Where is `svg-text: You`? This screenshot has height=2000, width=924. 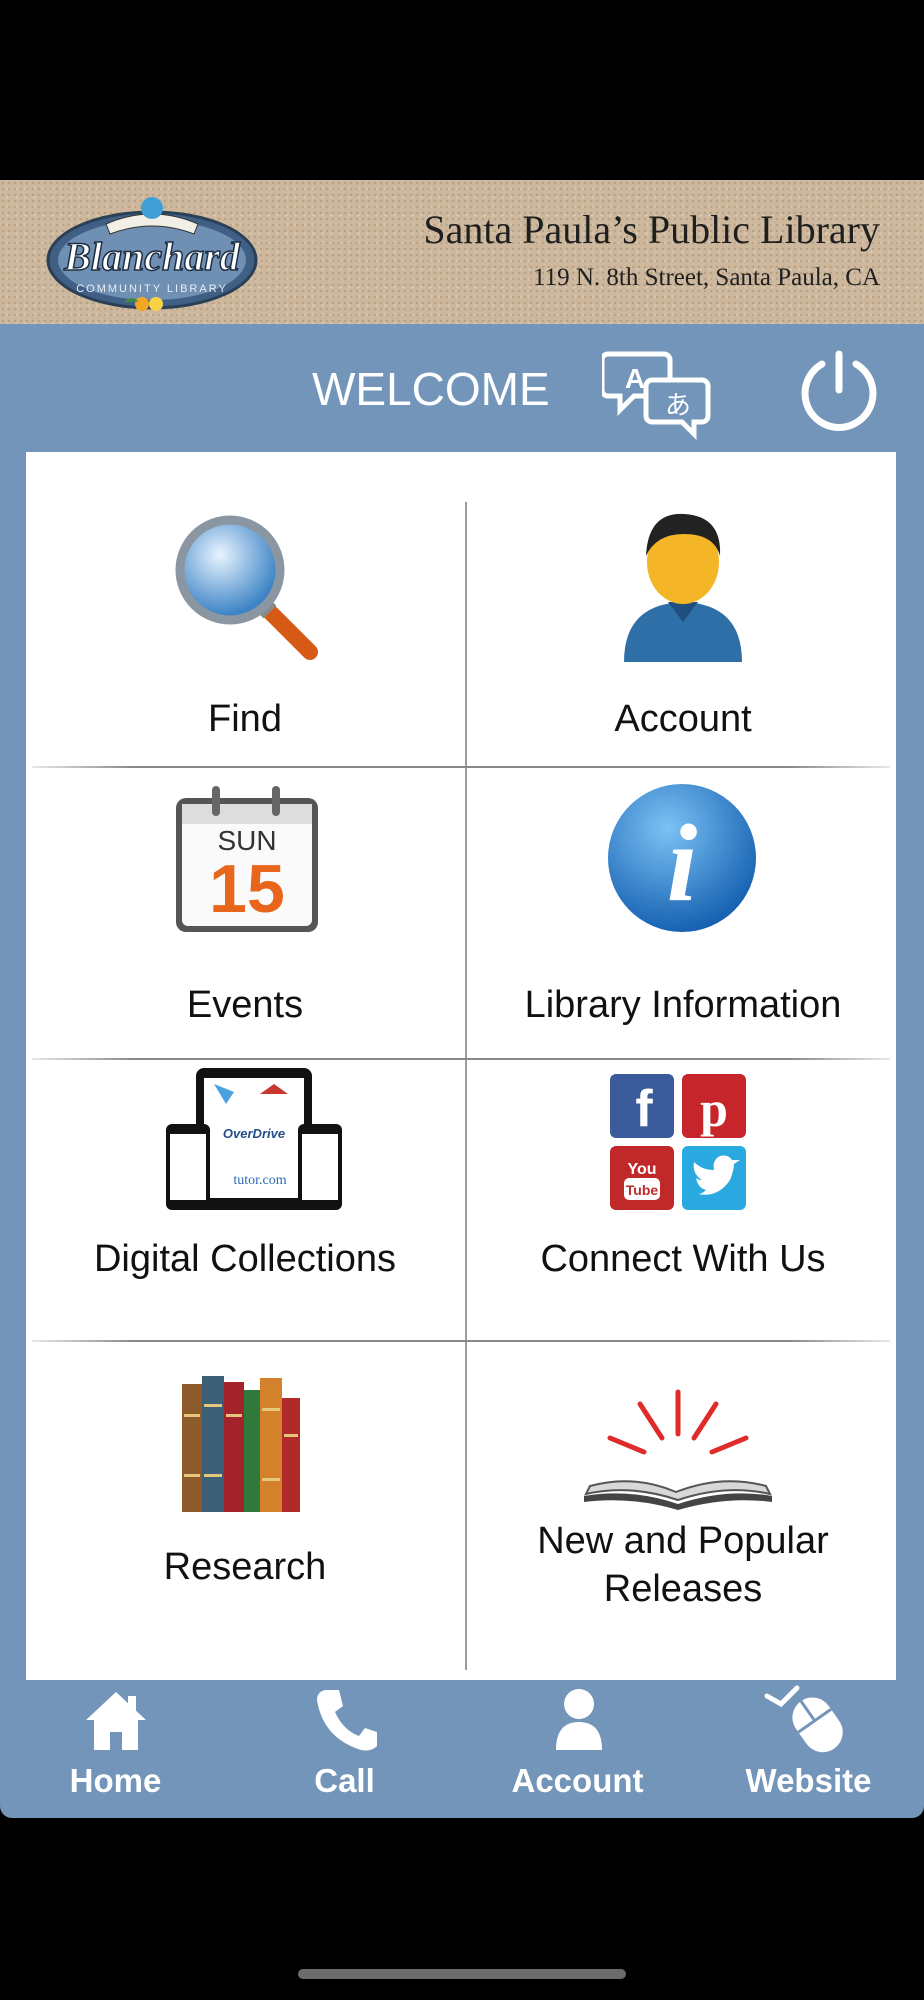 svg-text: You is located at coordinates (641, 1169).